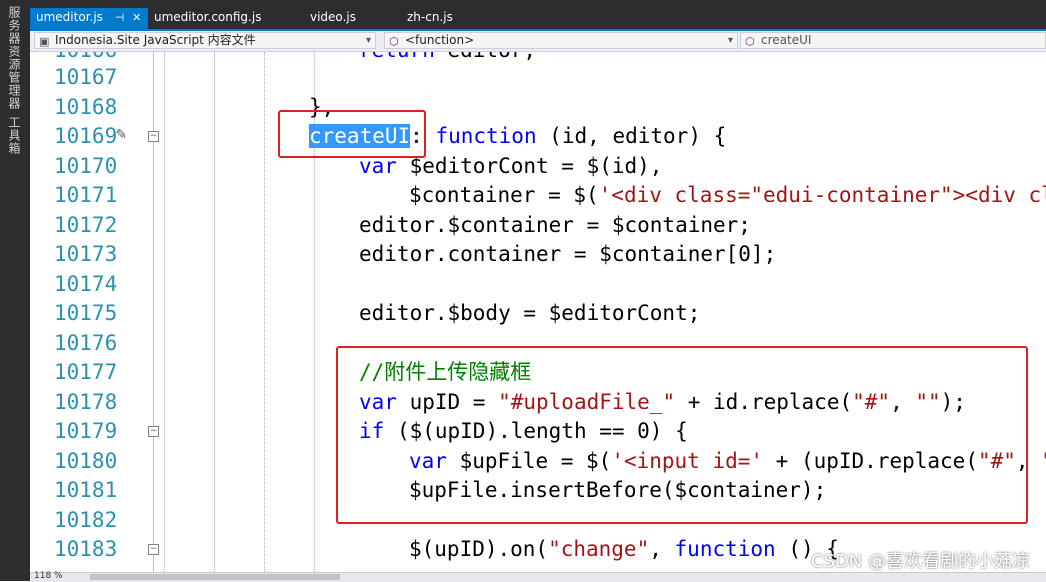 The image size is (1046, 582). I want to click on code-text: editor.container = $container[0];, so click(568, 254).